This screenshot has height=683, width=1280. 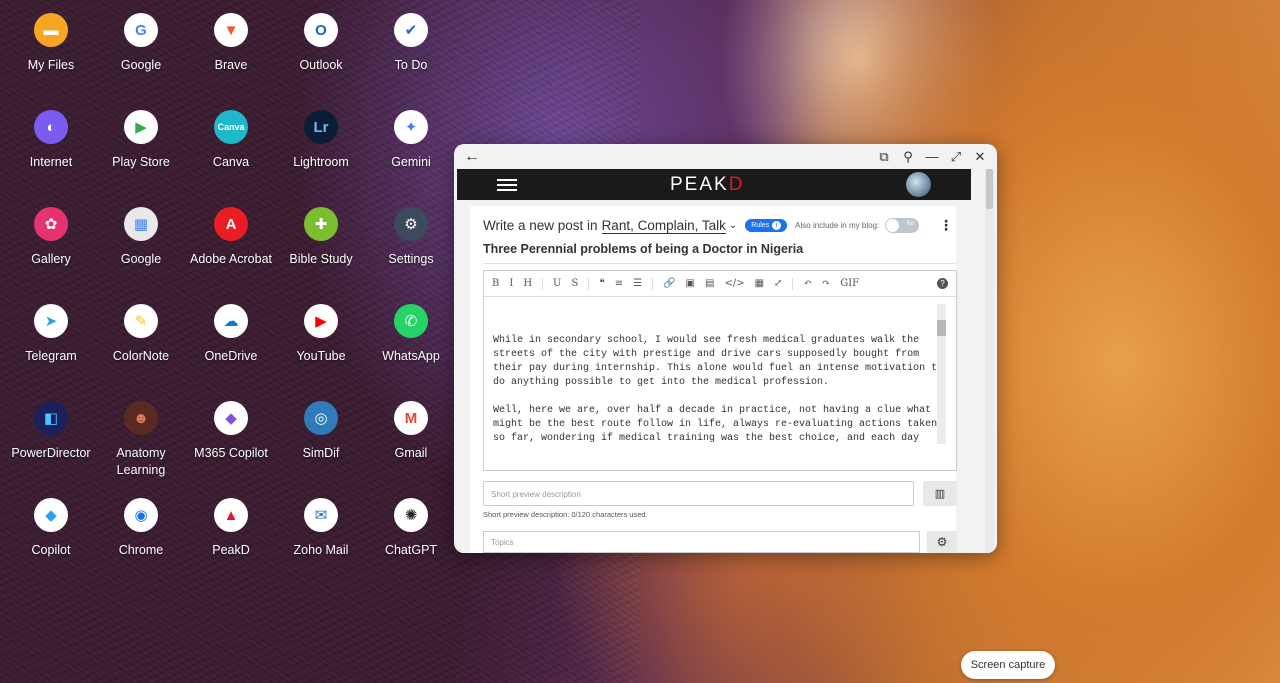 I want to click on logo-text: PEAK, so click(x=699, y=184).